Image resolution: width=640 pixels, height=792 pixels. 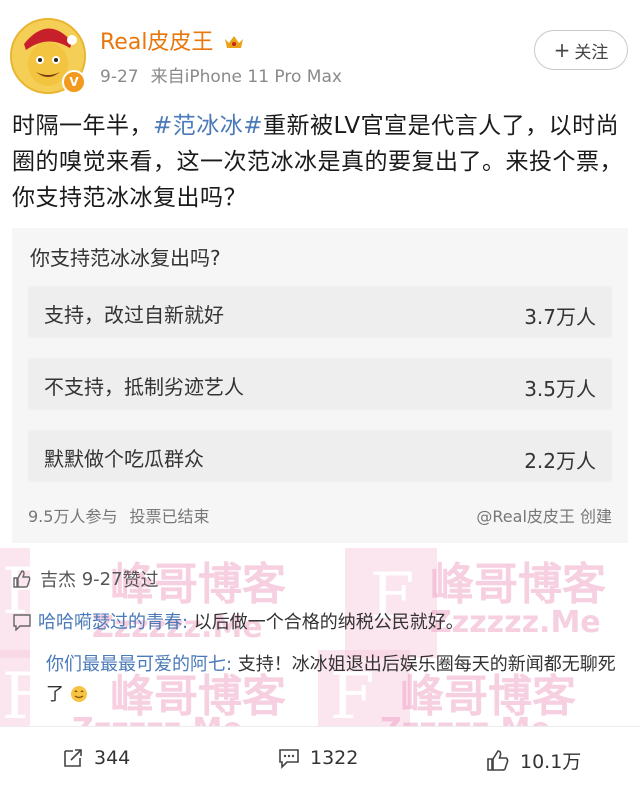 What do you see at coordinates (320, 50) in the screenshot?
I see `post-header: V Real皮皮王 9-27 来自iPhone 11 Pro Max + 关注` at bounding box center [320, 50].